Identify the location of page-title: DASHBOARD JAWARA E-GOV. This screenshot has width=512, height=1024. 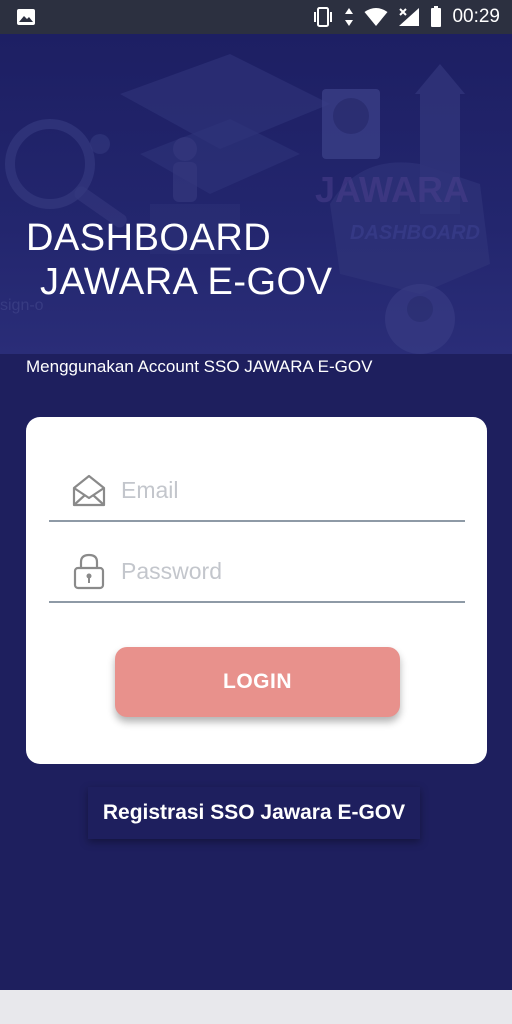
(179, 260).